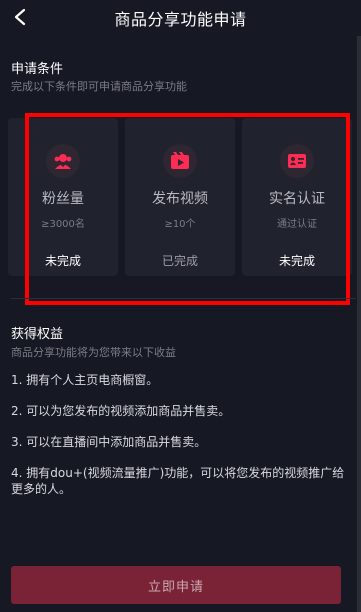  What do you see at coordinates (297, 161) in the screenshot?
I see `id-card-icon` at bounding box center [297, 161].